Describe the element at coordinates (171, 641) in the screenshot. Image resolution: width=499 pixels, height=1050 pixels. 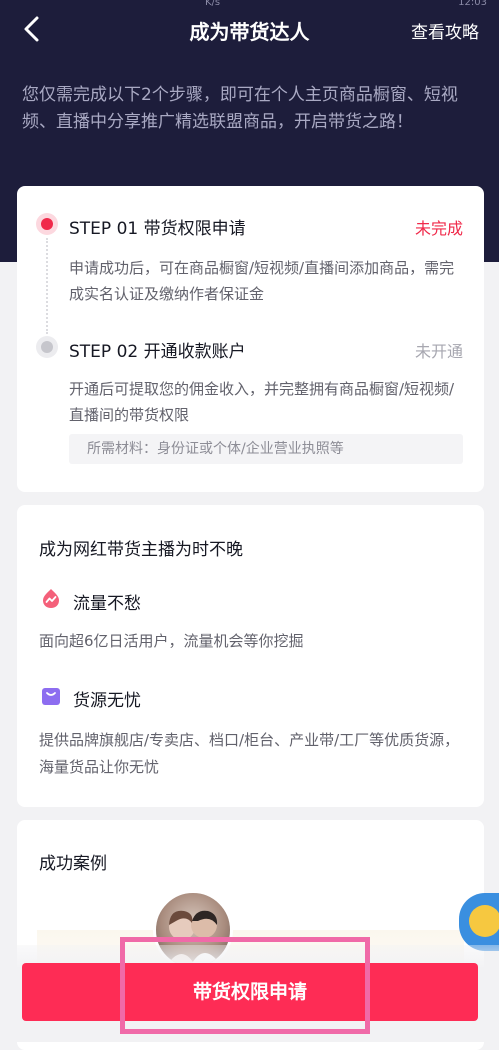
I see `benefit-1-description: 面向超6亿日活用户，流量机会等你挖掘` at that location.